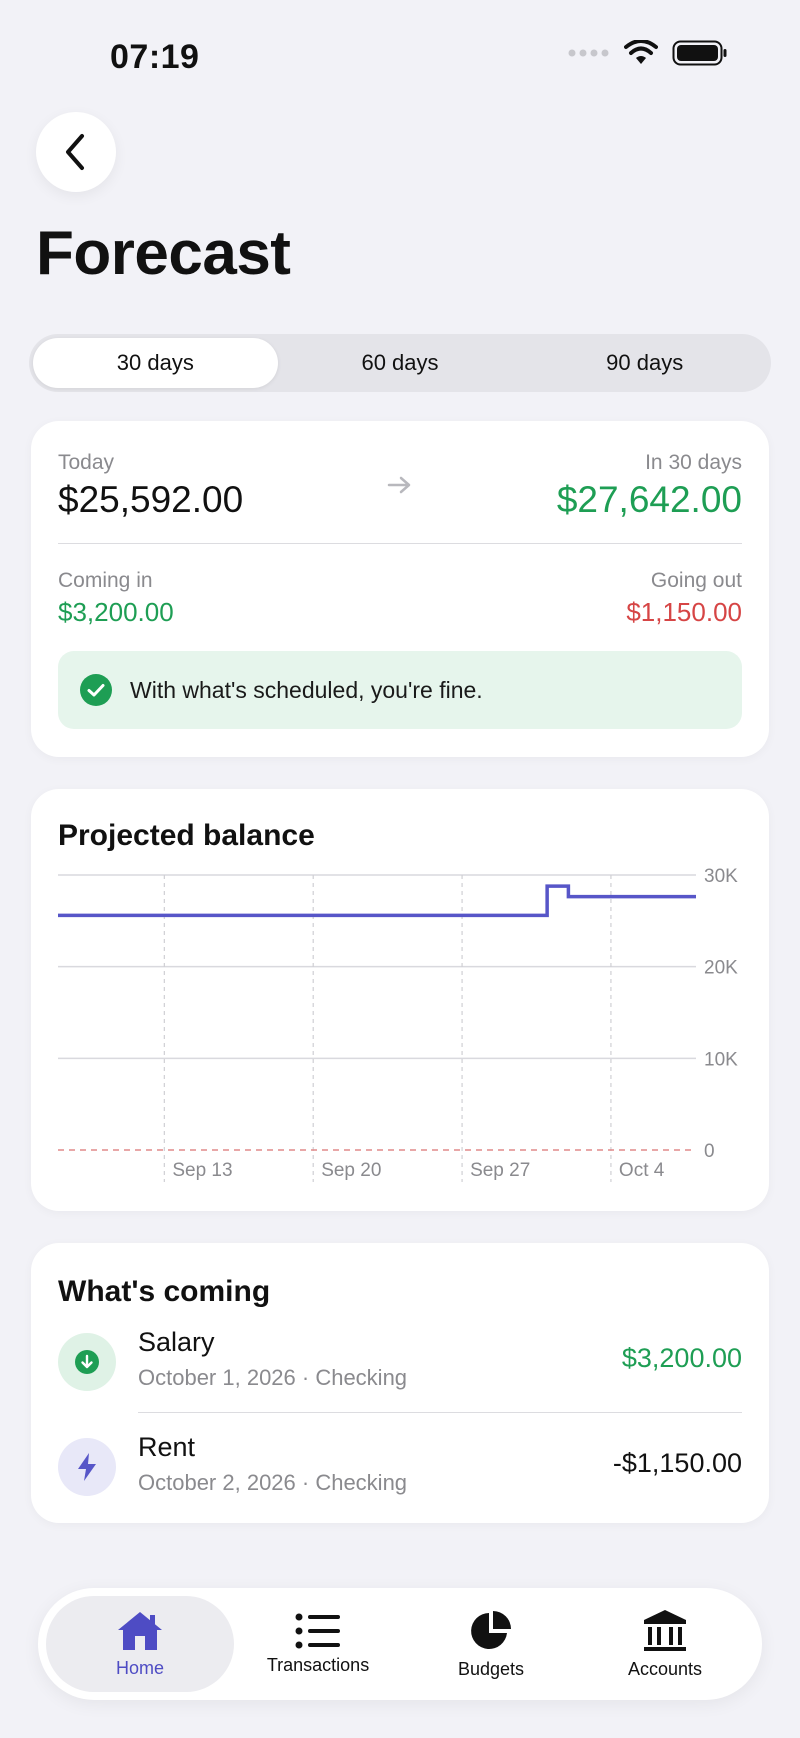  Describe the element at coordinates (96, 690) in the screenshot. I see `check-circle-icon` at that location.